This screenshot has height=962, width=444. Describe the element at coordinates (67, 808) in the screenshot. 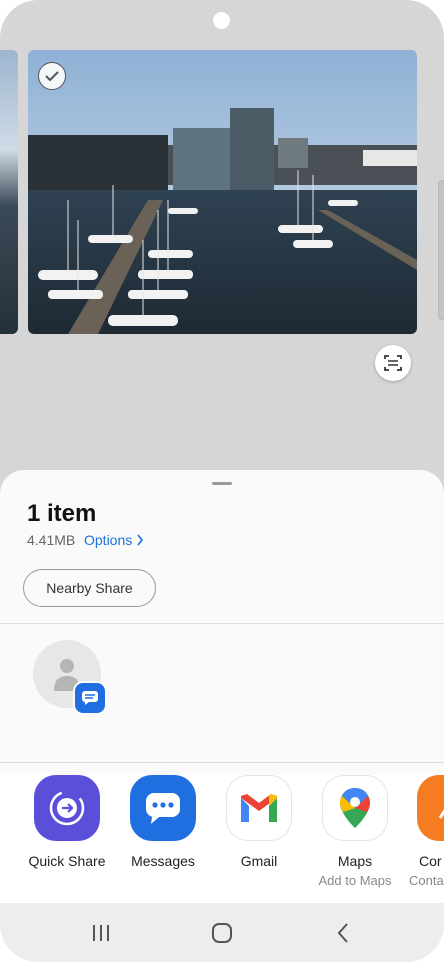

I see `quick-share-icon` at that location.